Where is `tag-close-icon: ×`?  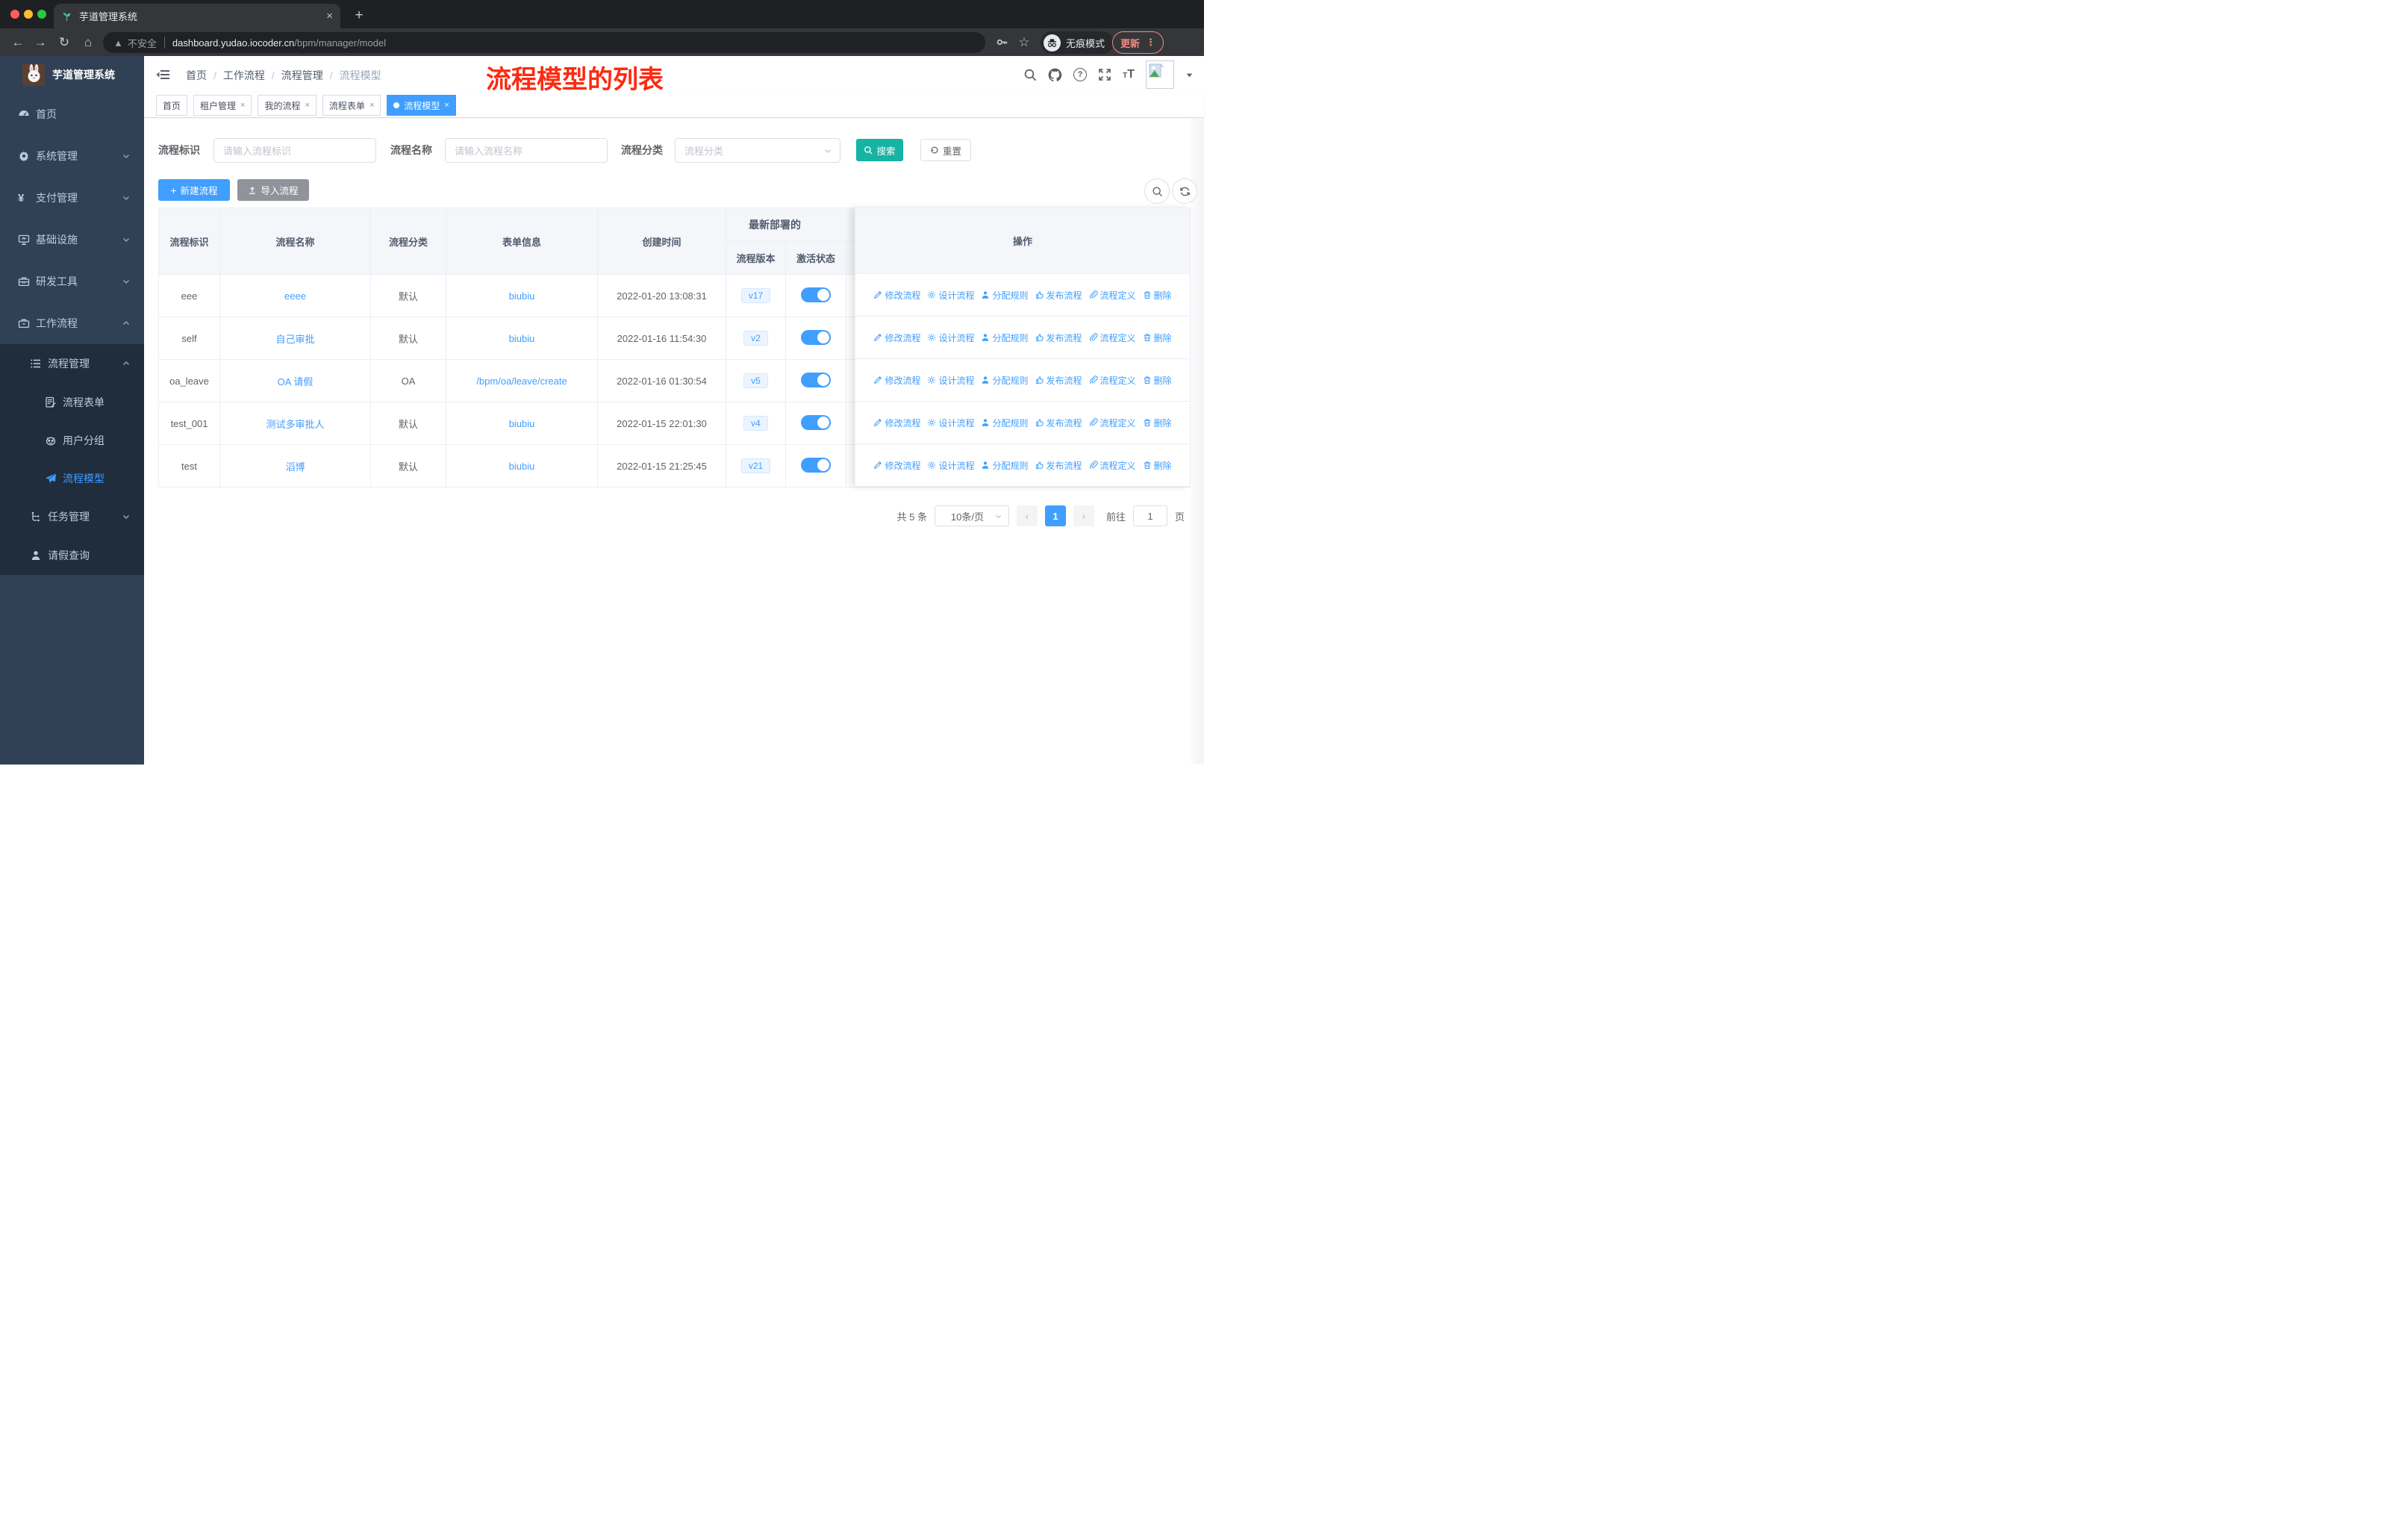 tag-close-icon: × is located at coordinates (446, 106).